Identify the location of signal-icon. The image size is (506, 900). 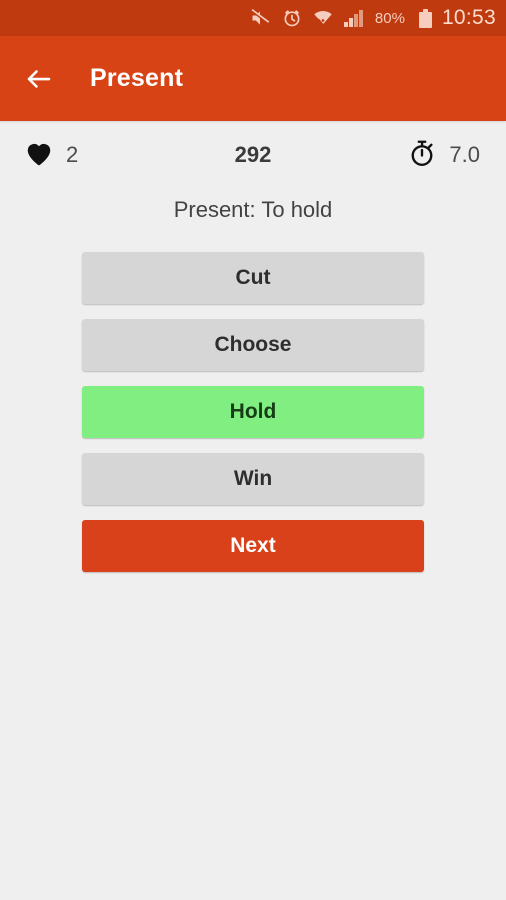
(353, 18).